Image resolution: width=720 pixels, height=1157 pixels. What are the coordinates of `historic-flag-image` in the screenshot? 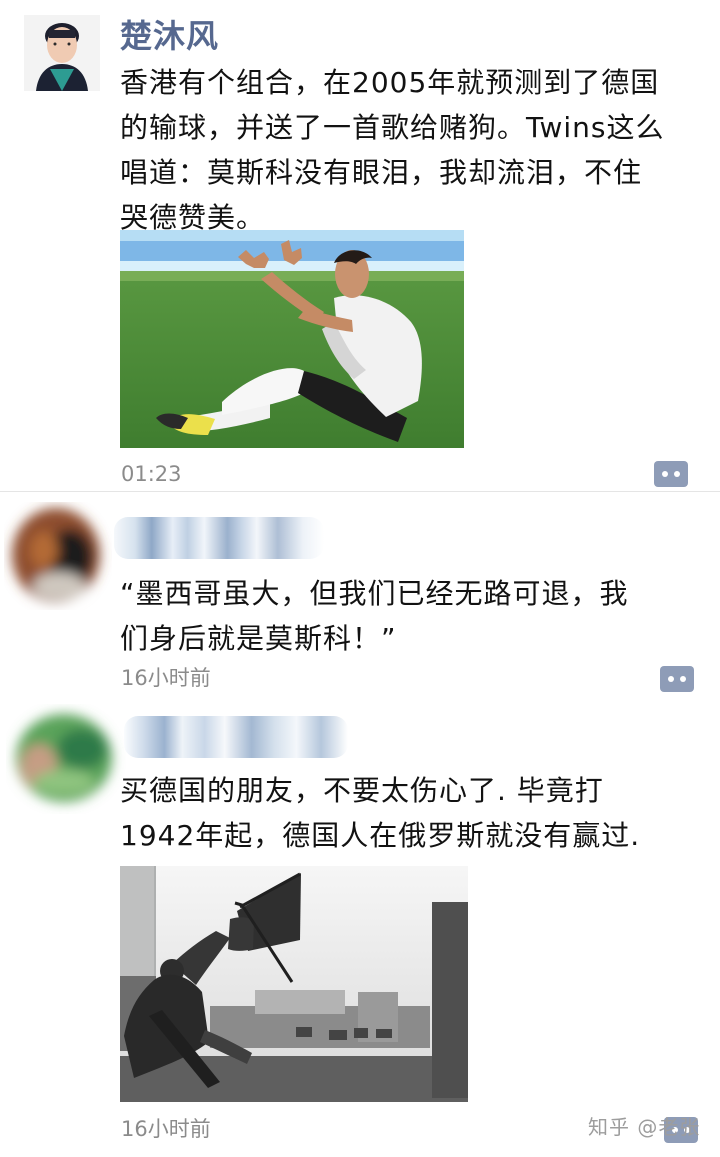 It's located at (294, 984).